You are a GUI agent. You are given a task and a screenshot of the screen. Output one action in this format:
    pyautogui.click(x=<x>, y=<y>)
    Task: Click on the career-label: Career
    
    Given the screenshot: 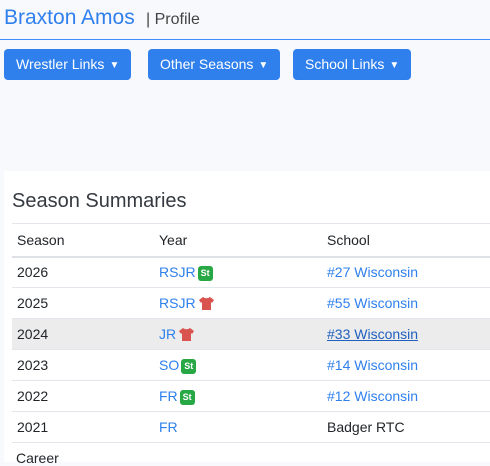 What is the action you would take?
    pyautogui.click(x=37, y=458)
    